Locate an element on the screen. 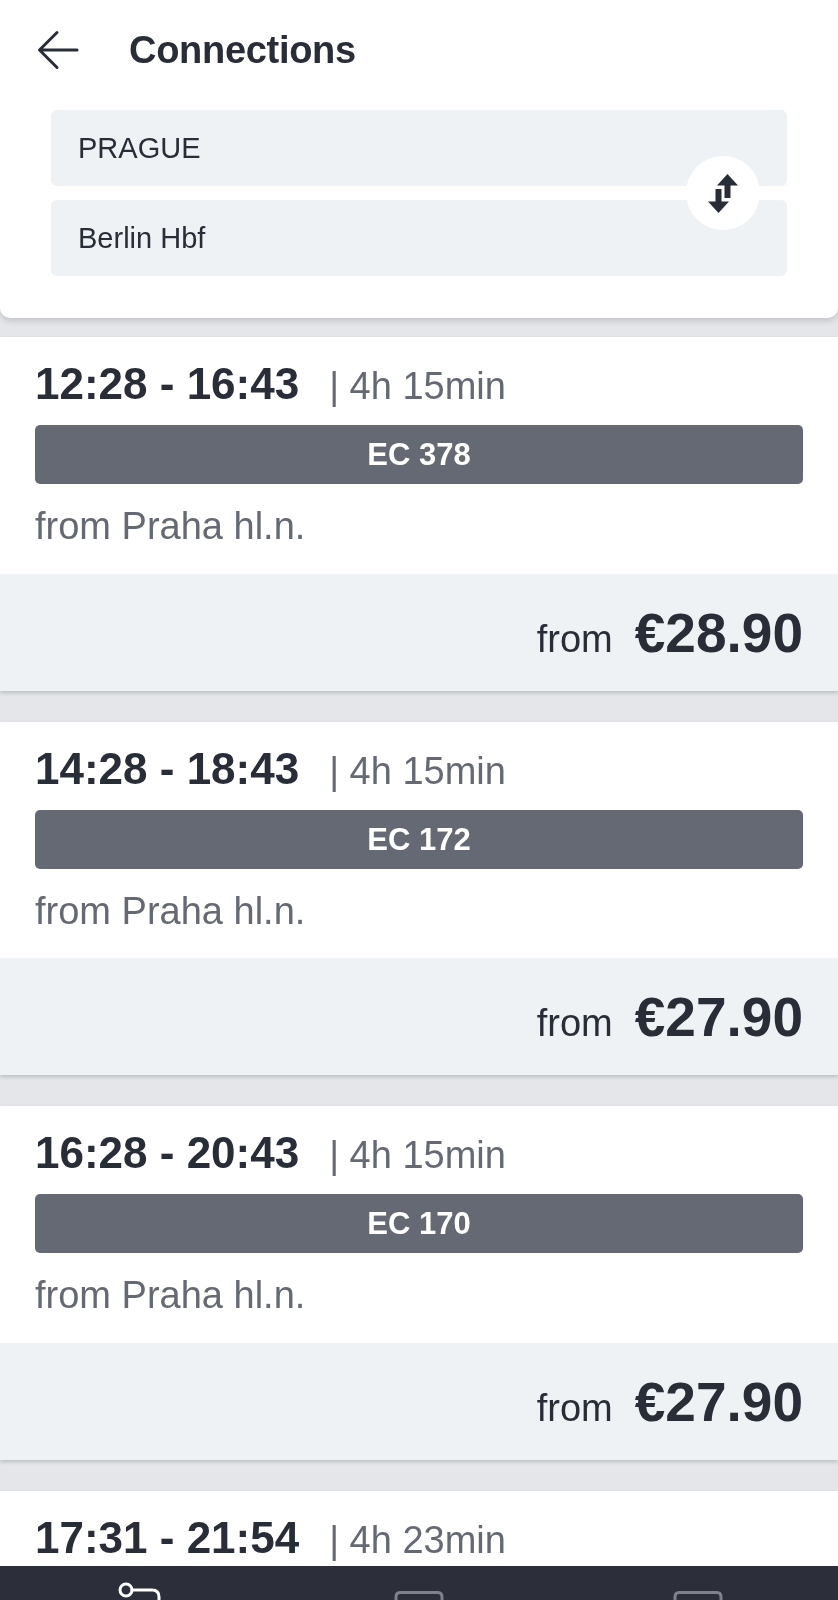 This screenshot has height=1600, width=838. trip-duration: | 4h 23min is located at coordinates (417, 1539).